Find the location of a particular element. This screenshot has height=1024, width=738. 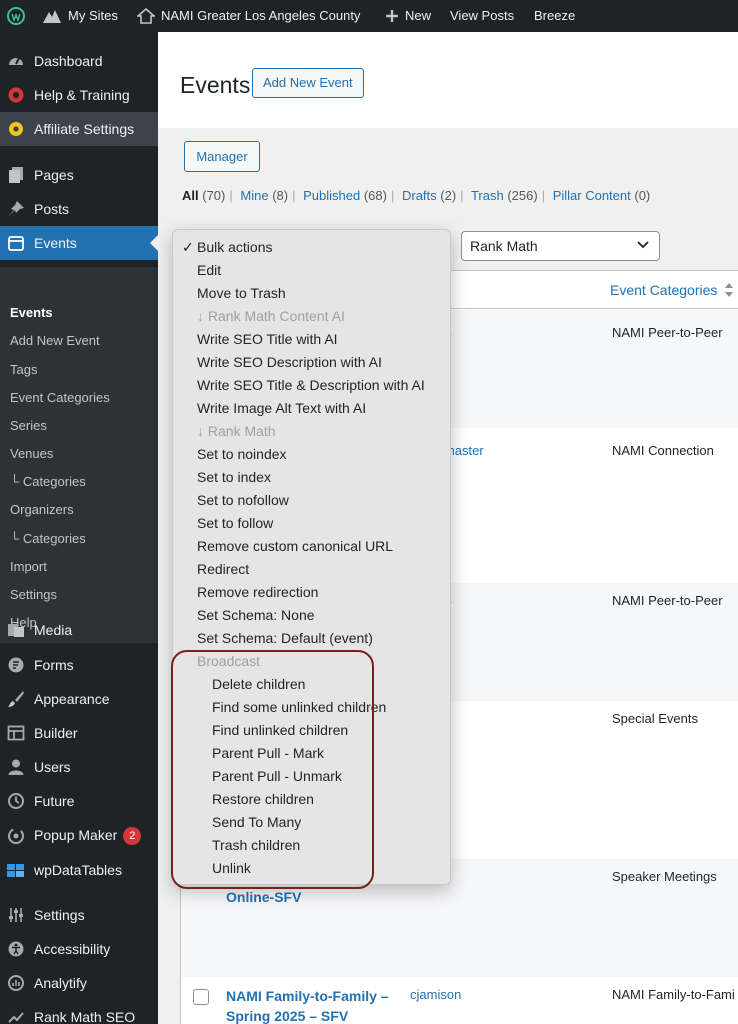

bulk-action-option: Trash children is located at coordinates (256, 845).